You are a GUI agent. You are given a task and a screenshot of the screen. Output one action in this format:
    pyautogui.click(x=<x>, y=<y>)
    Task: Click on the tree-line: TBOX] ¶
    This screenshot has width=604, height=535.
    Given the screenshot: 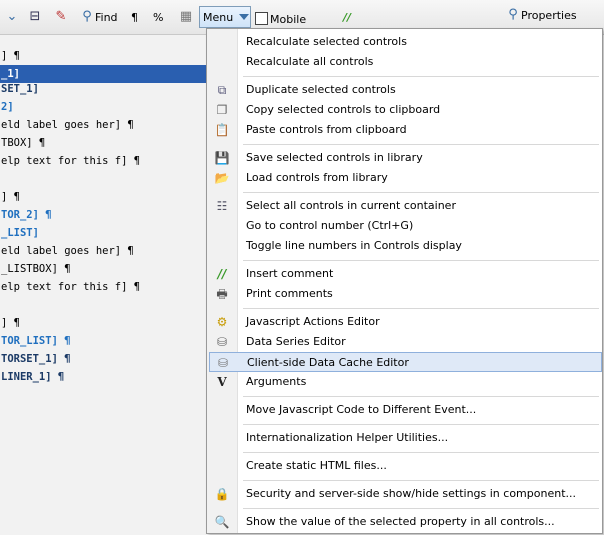 What is the action you would take?
    pyautogui.click(x=22, y=143)
    